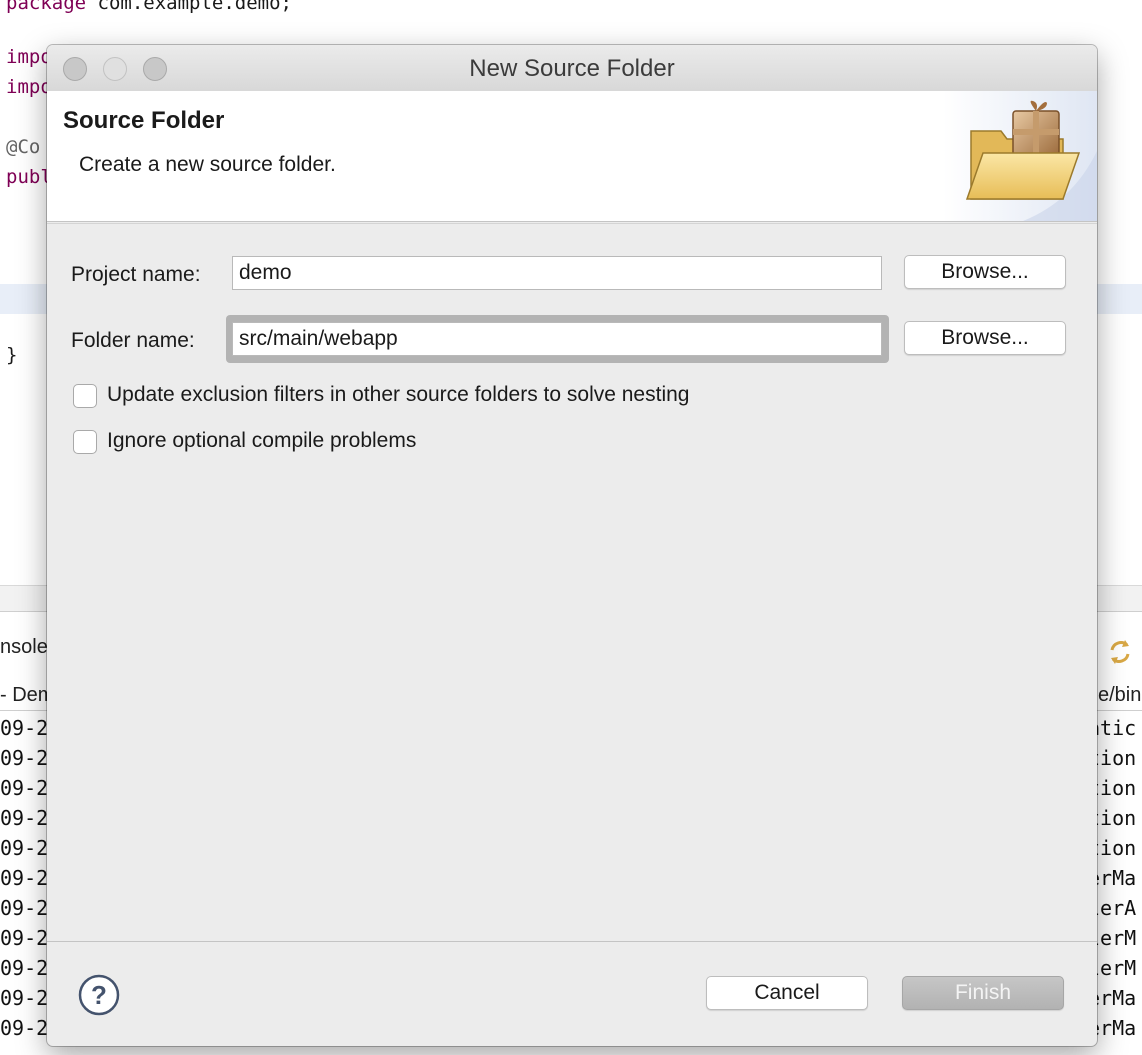  What do you see at coordinates (261, 441) in the screenshot?
I see `ignore-compile-problems-label: Ignore optional compile problems` at bounding box center [261, 441].